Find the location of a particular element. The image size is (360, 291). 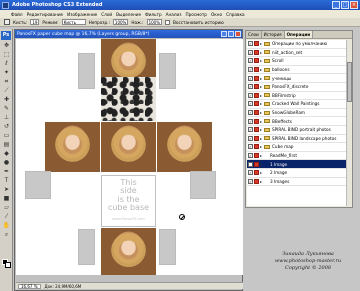

menu-filter: Фильтр is located at coordinates (153, 14).